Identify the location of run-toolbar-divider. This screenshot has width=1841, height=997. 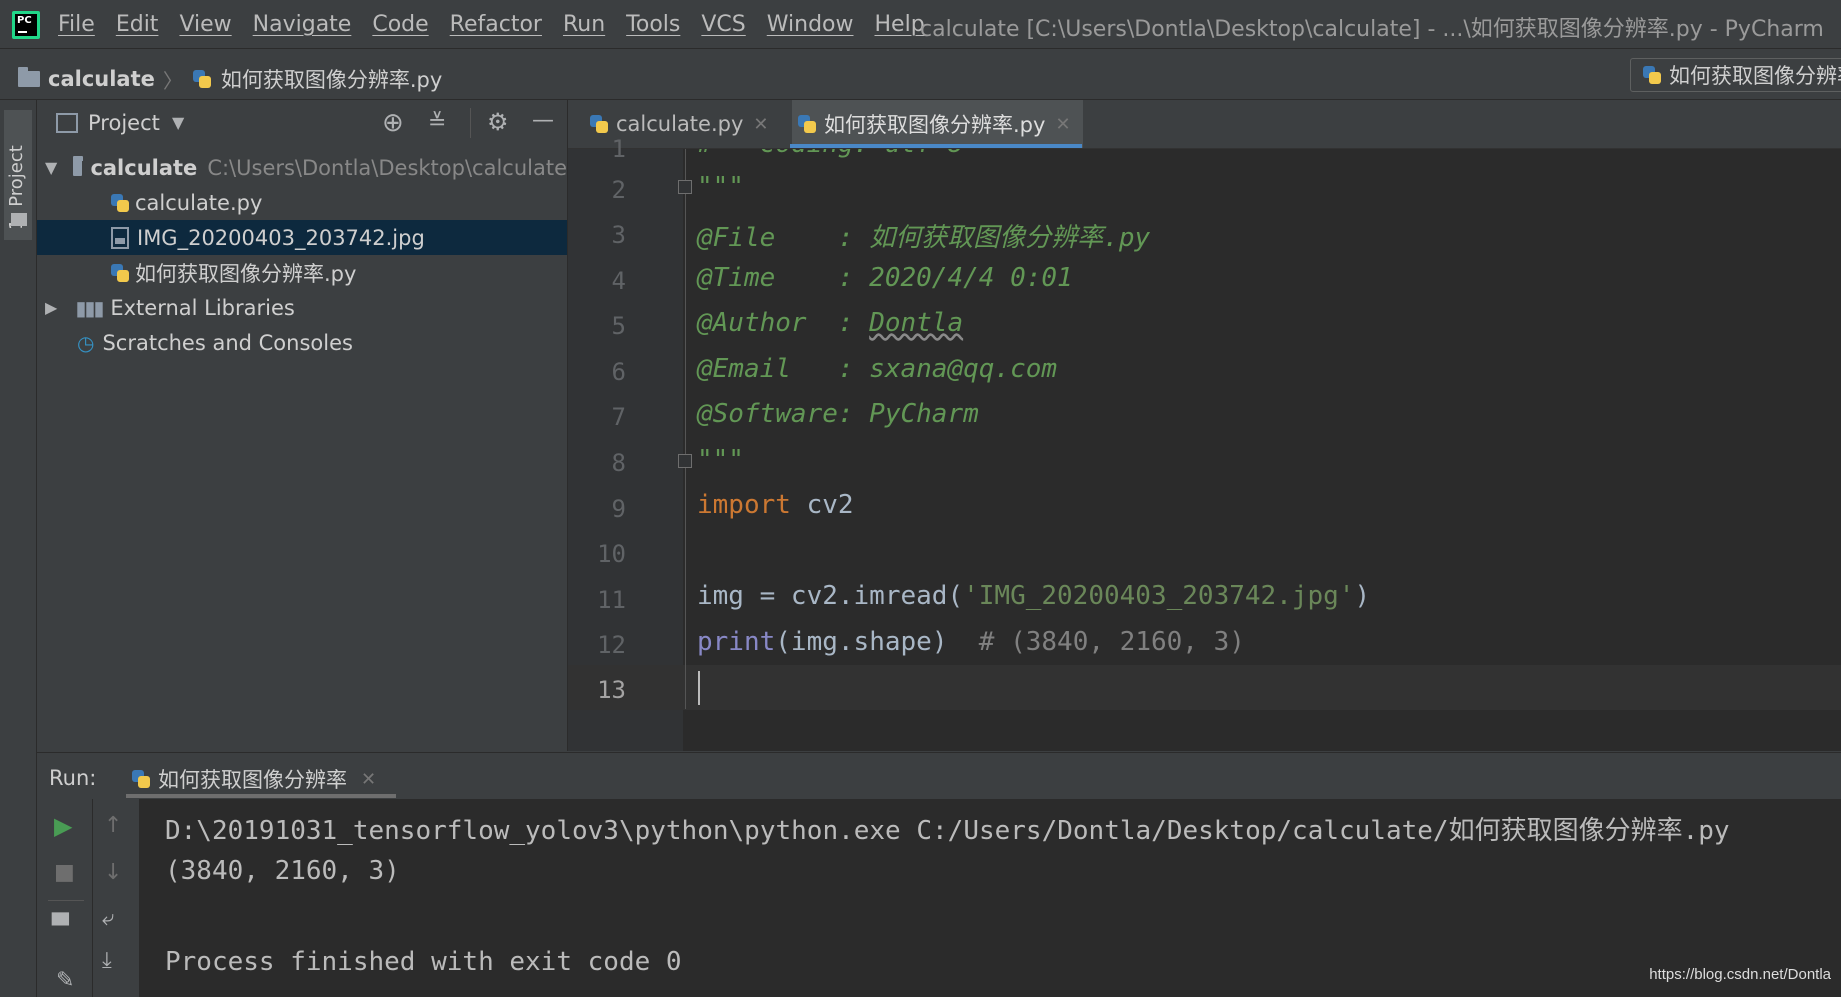
(92, 898).